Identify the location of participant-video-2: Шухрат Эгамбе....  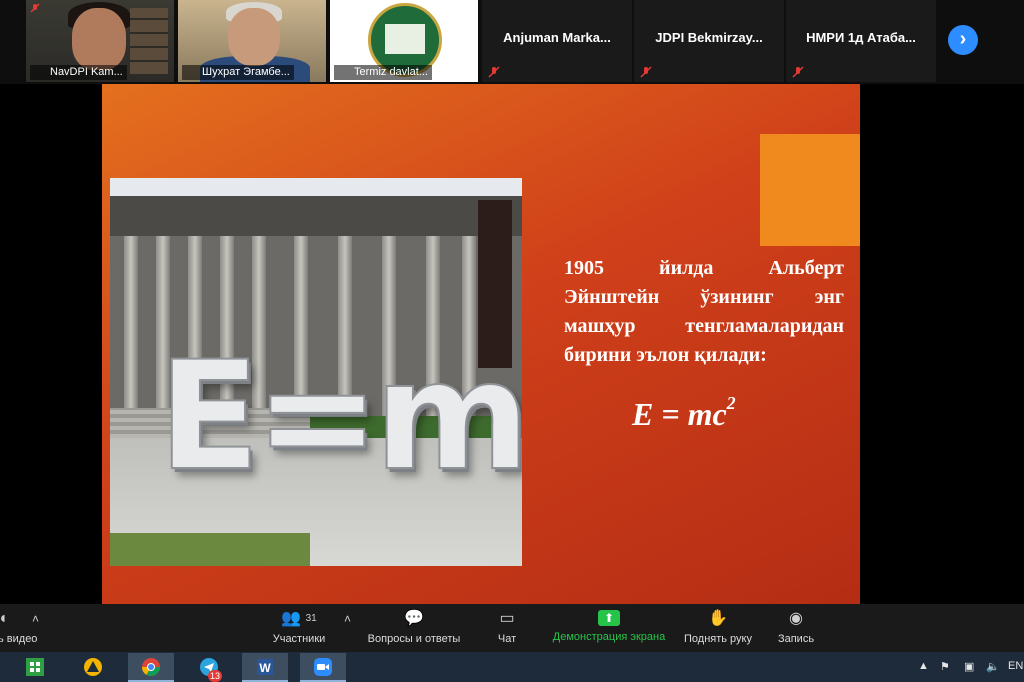
(252, 41).